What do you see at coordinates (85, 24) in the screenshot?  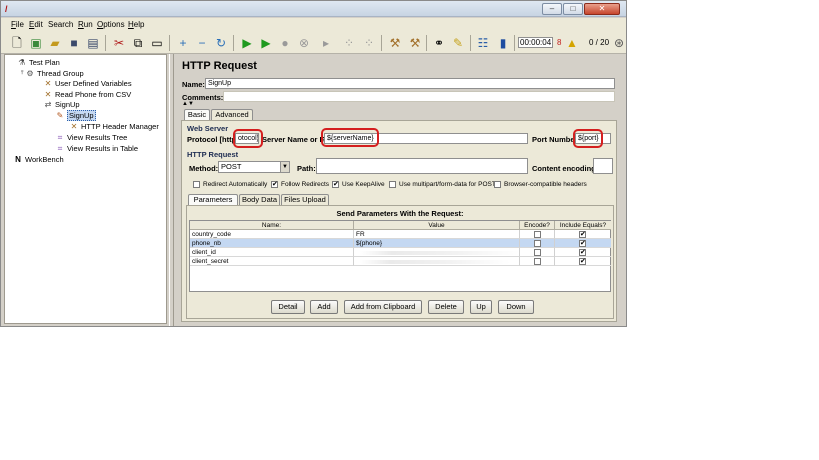 I see `menu-run: Run` at bounding box center [85, 24].